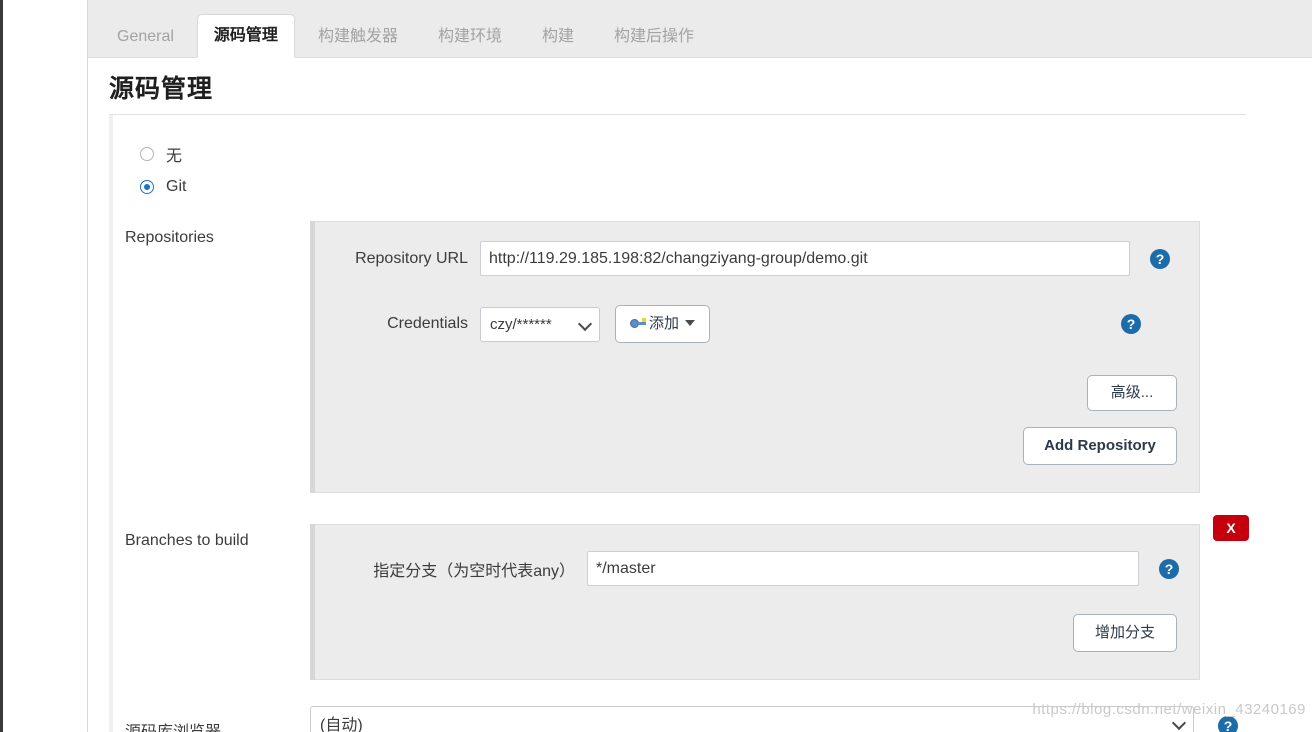 The image size is (1312, 732). What do you see at coordinates (757, 309) in the screenshot?
I see `credentials-row: Credentials czy/****** 添加 ?` at bounding box center [757, 309].